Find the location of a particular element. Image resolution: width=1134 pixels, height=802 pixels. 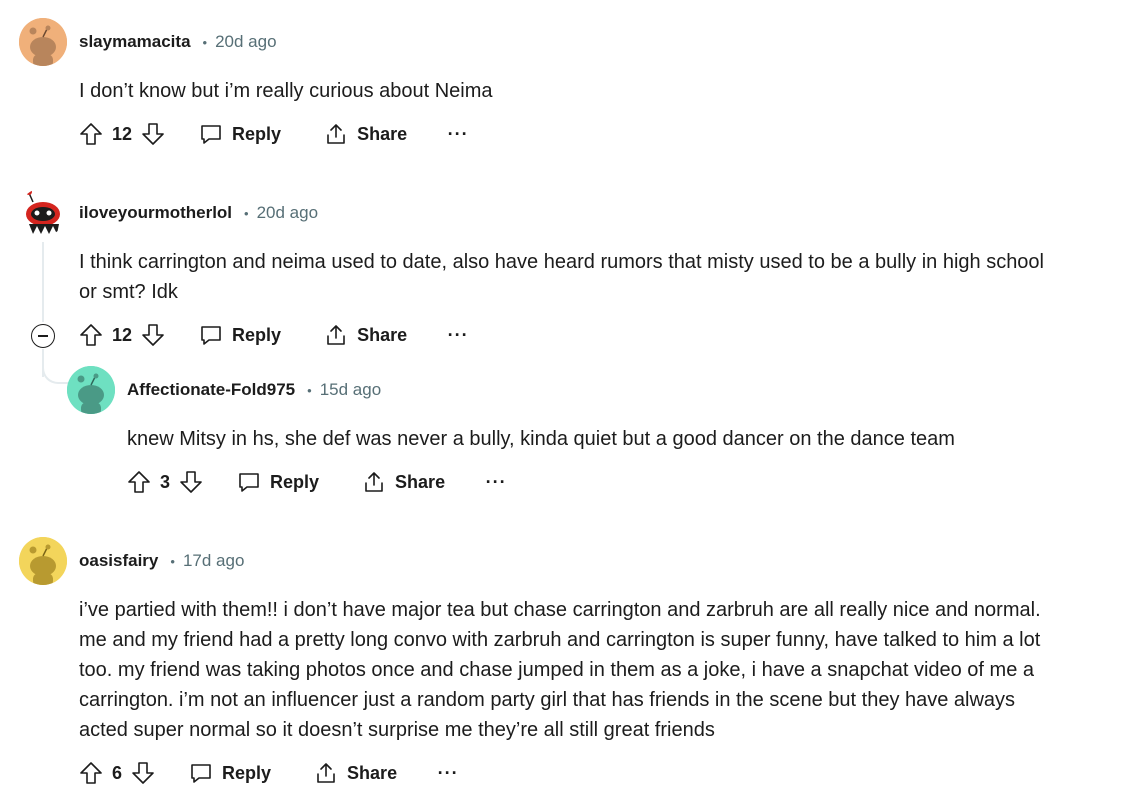

username: iloveyourmotherlol is located at coordinates (155, 213).